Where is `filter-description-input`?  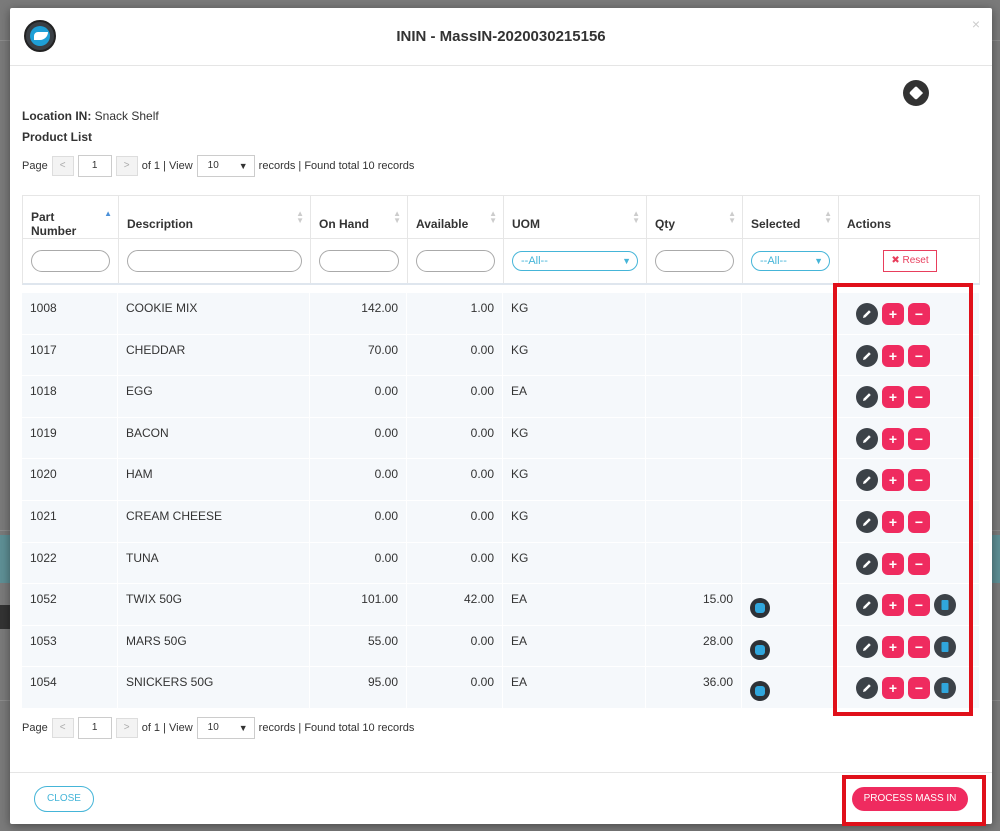 filter-description-input is located at coordinates (214, 261).